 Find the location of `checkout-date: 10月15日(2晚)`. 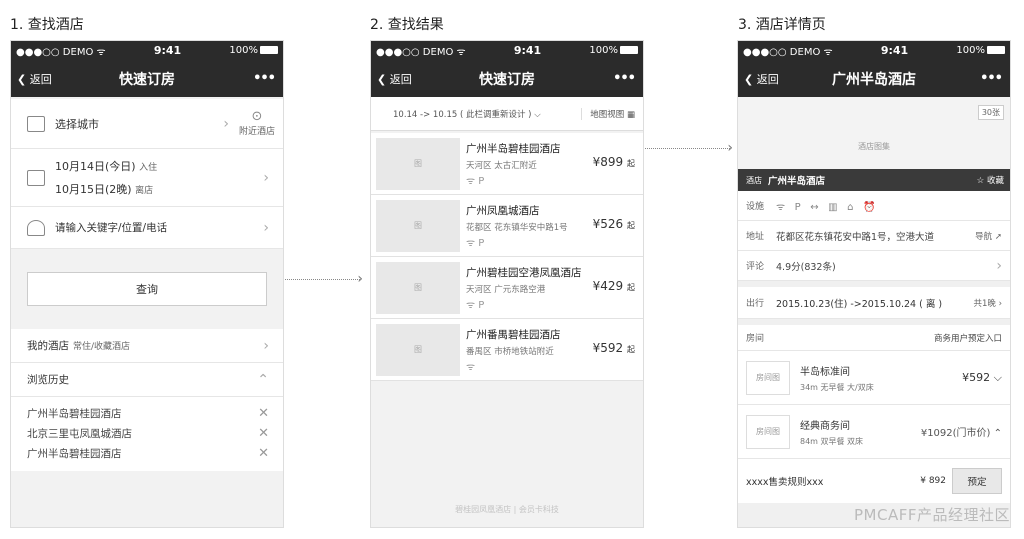

checkout-date: 10月15日(2晚) is located at coordinates (93, 189).